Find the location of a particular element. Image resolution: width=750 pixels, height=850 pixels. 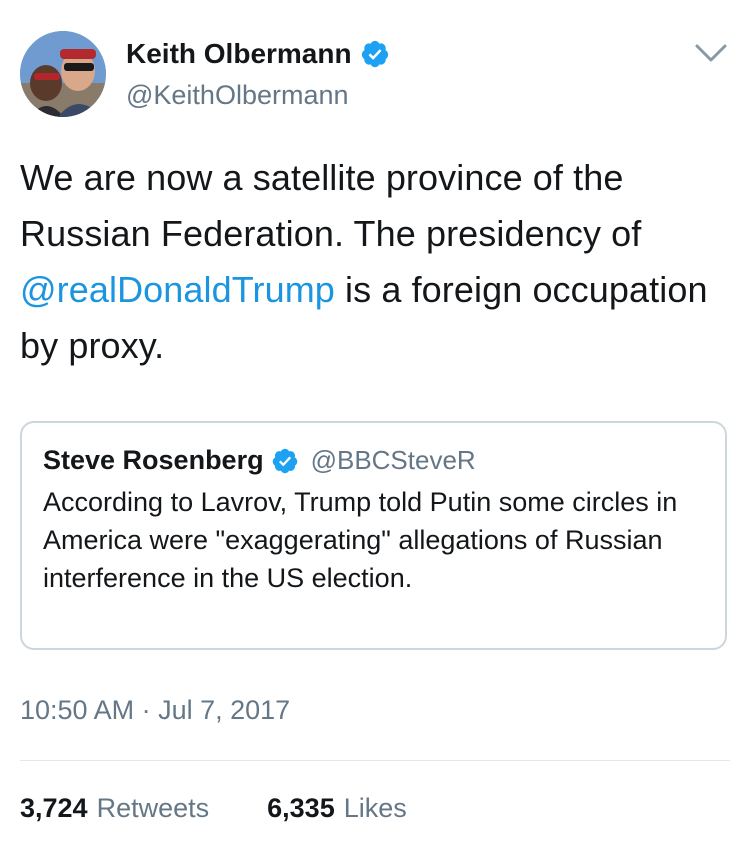

quoted-author-name: Steve Rosenberg is located at coordinates (153, 460).